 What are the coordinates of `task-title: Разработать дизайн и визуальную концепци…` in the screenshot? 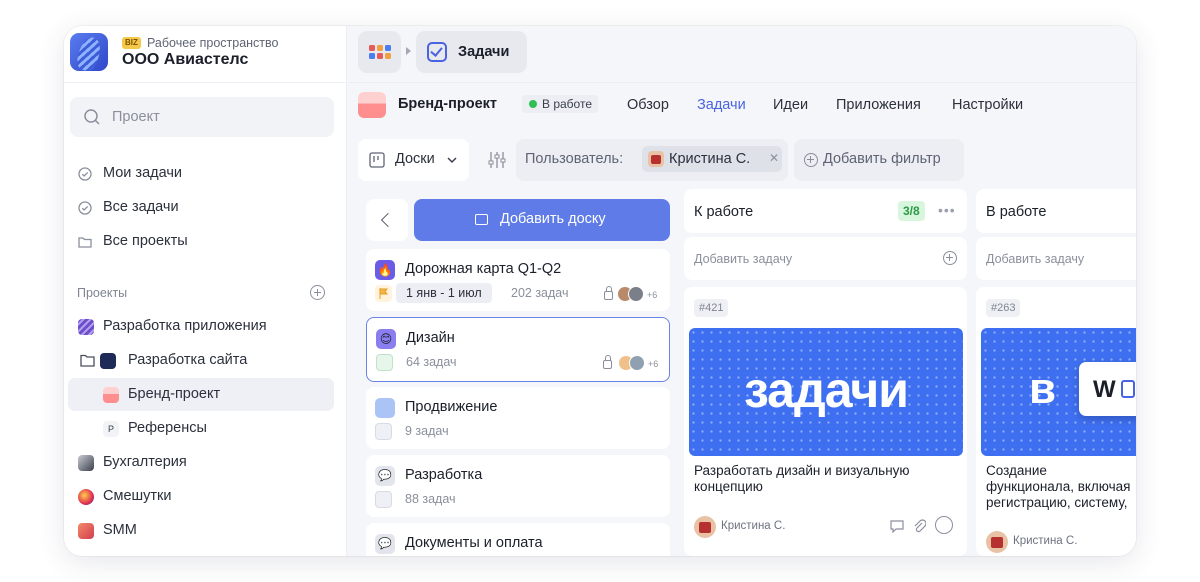 It's located at (802, 478).